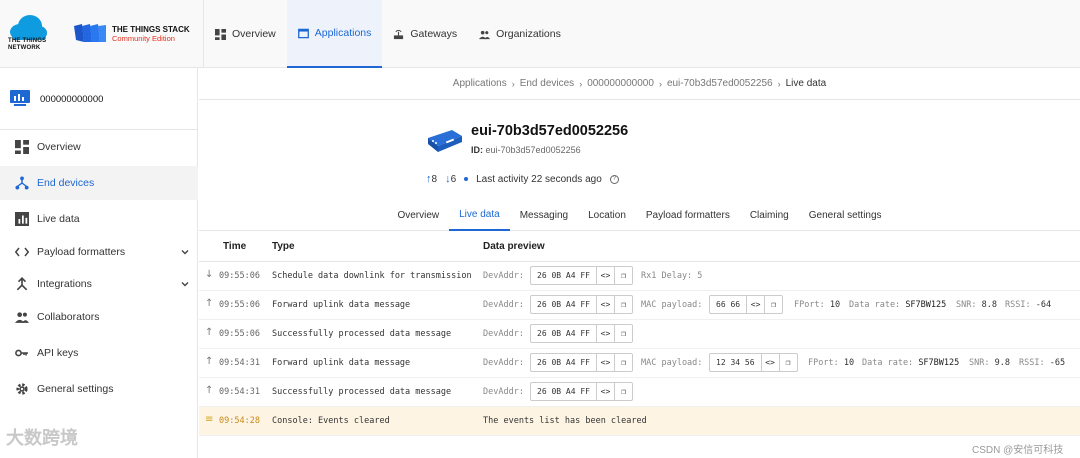 This screenshot has width=1080, height=458. What do you see at coordinates (1043, 305) in the screenshot?
I see `rssi-value: -64` at bounding box center [1043, 305].